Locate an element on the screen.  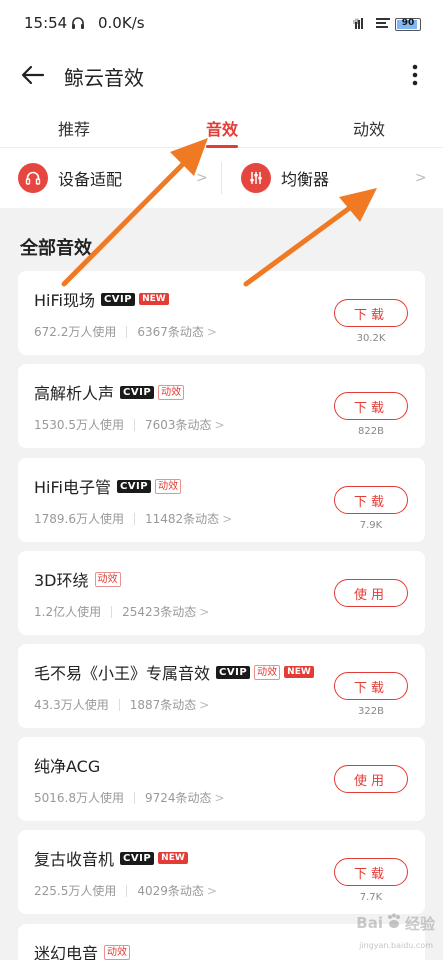
effect-users: 1530.5万人使用 is located at coordinates (79, 425).